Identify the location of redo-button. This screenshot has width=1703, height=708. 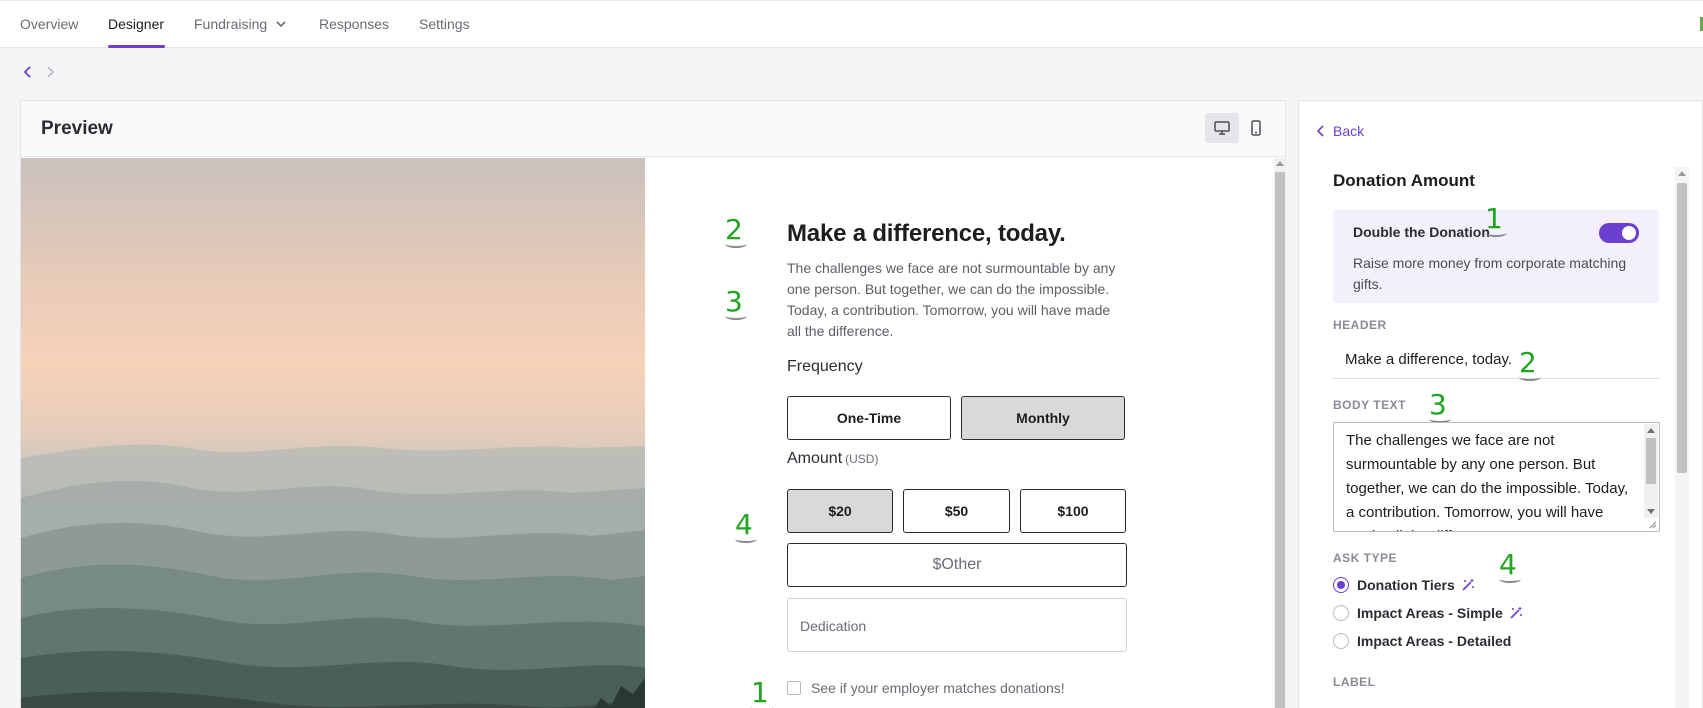
(50, 74).